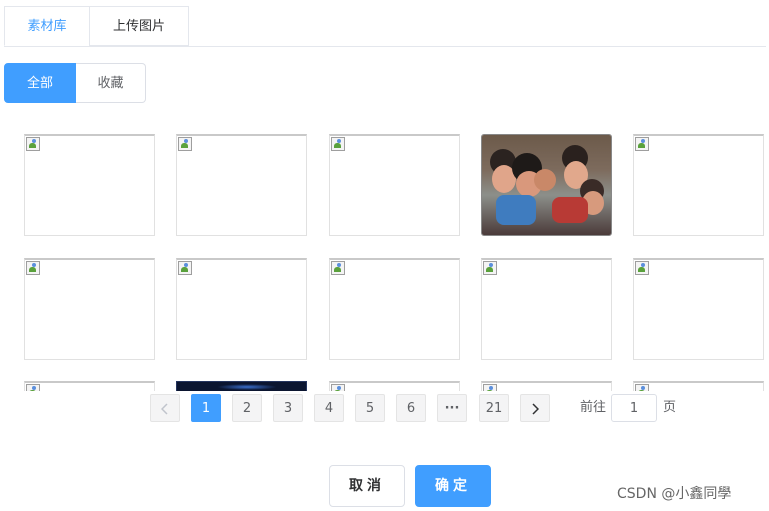 The height and width of the screenshot is (511, 769). What do you see at coordinates (329, 408) in the screenshot?
I see `page-button-4: 4` at bounding box center [329, 408].